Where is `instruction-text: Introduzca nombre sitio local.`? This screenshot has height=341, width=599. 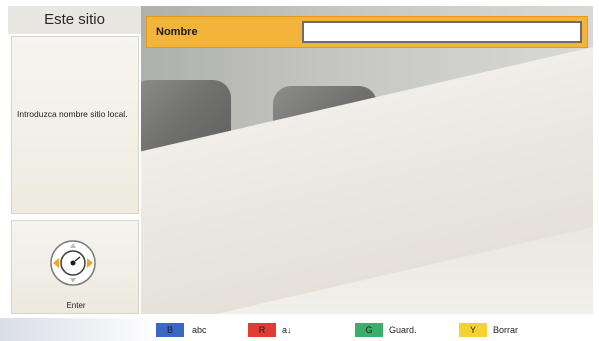 instruction-text: Introduzca nombre sitio local. is located at coordinates (72, 114).